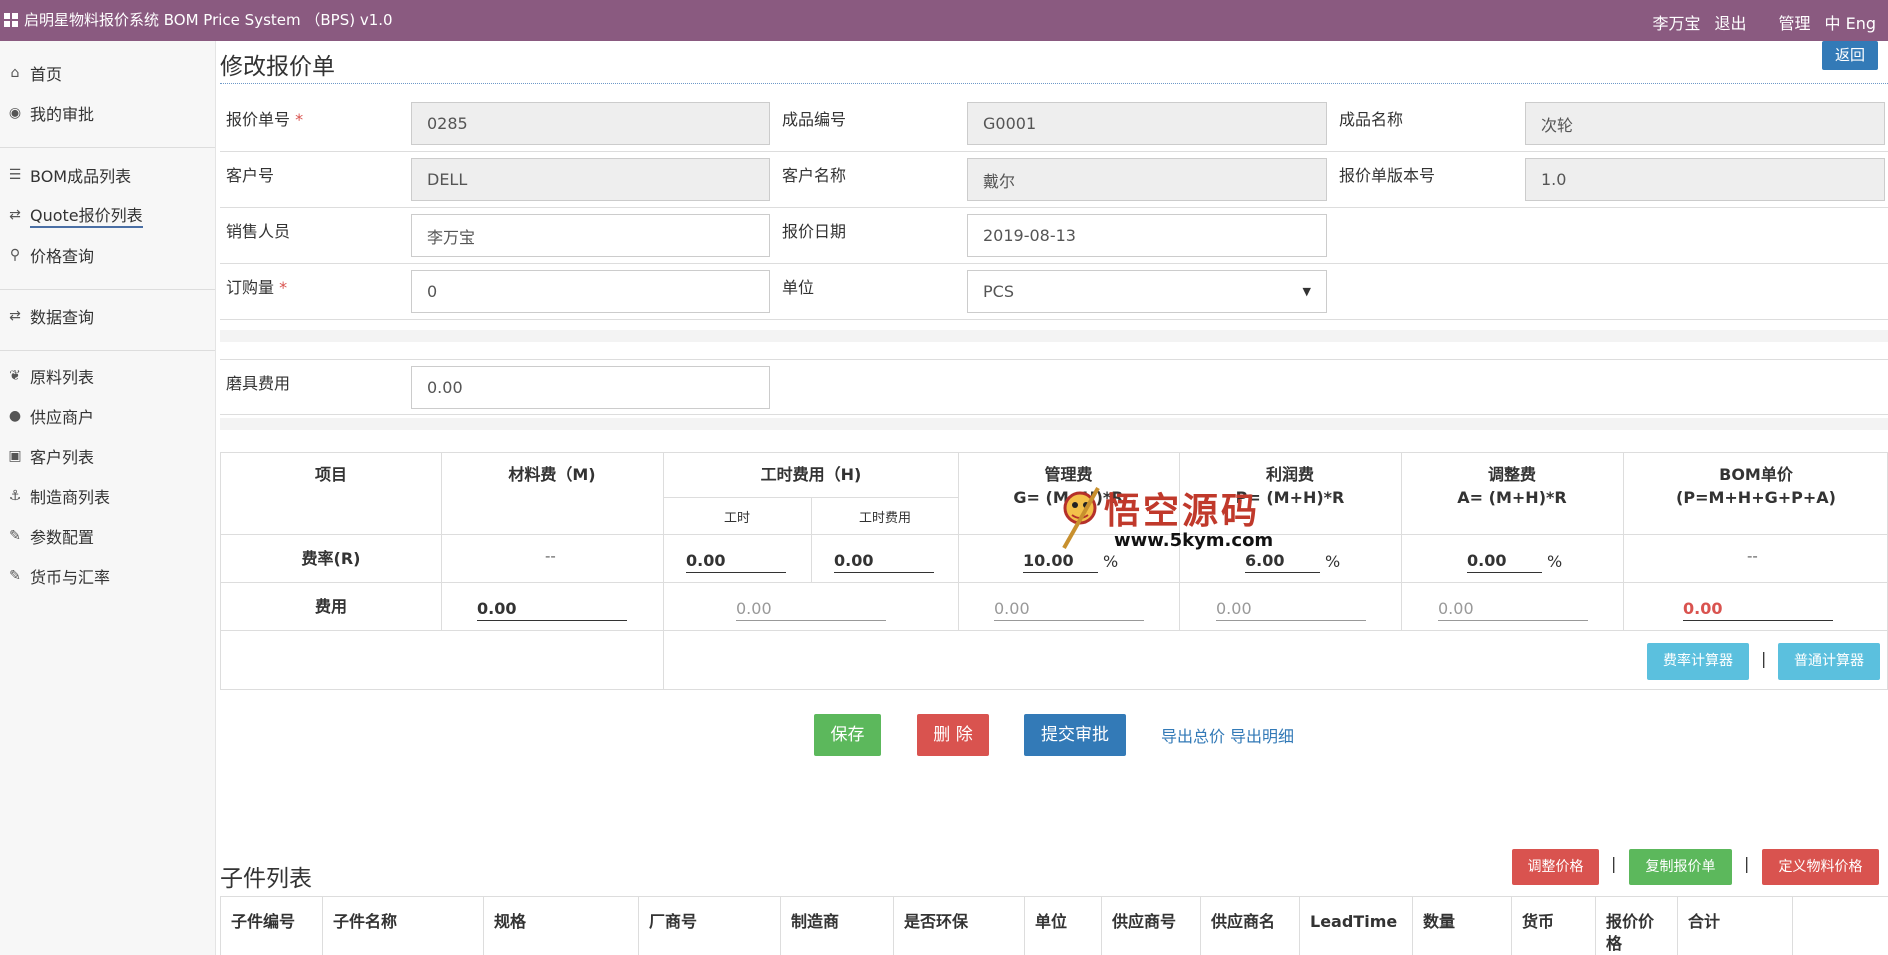  What do you see at coordinates (1513, 610) in the screenshot?
I see `adjust-fee-input: 0.00` at bounding box center [1513, 610].